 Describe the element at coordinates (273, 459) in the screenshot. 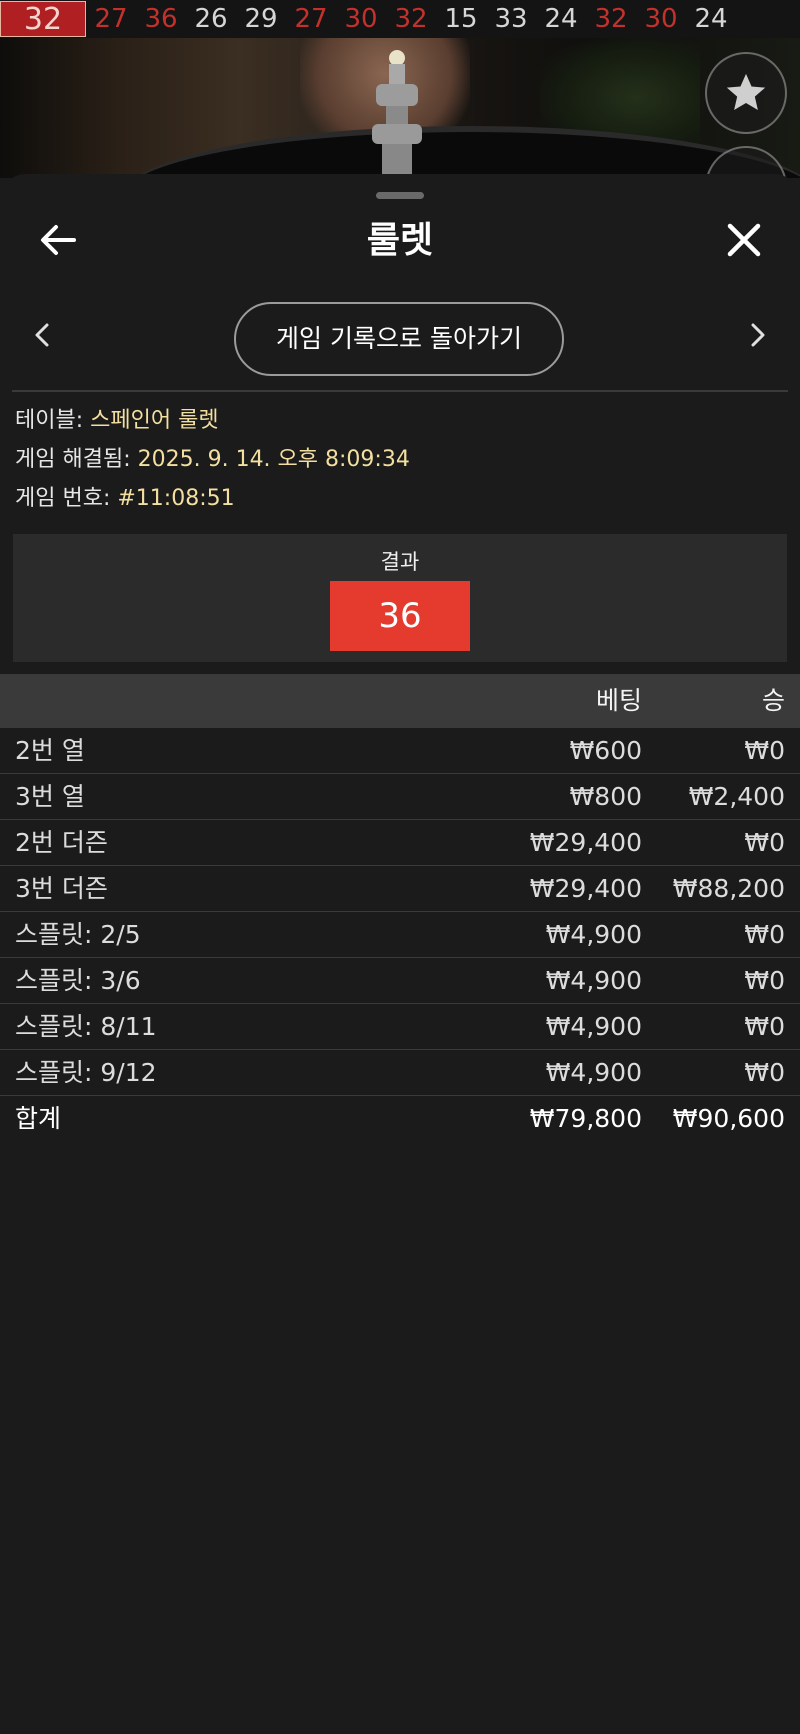

I see `resolved-time: 2025. 9. 14. 오후 8:09:34` at that location.